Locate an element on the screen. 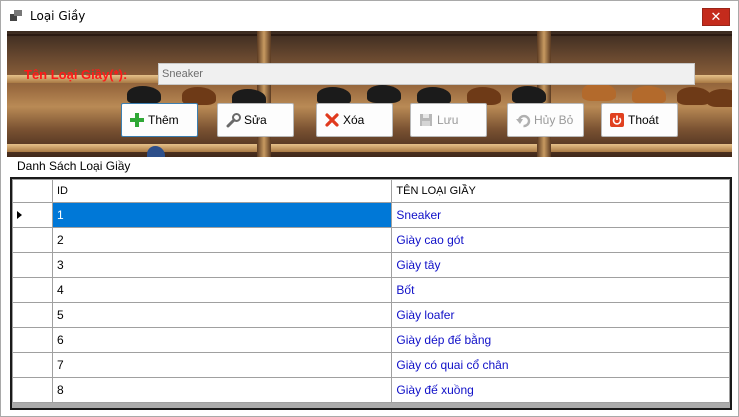 This screenshot has width=739, height=417. table-row: 6 Giày dép đế bằng is located at coordinates (371, 340).